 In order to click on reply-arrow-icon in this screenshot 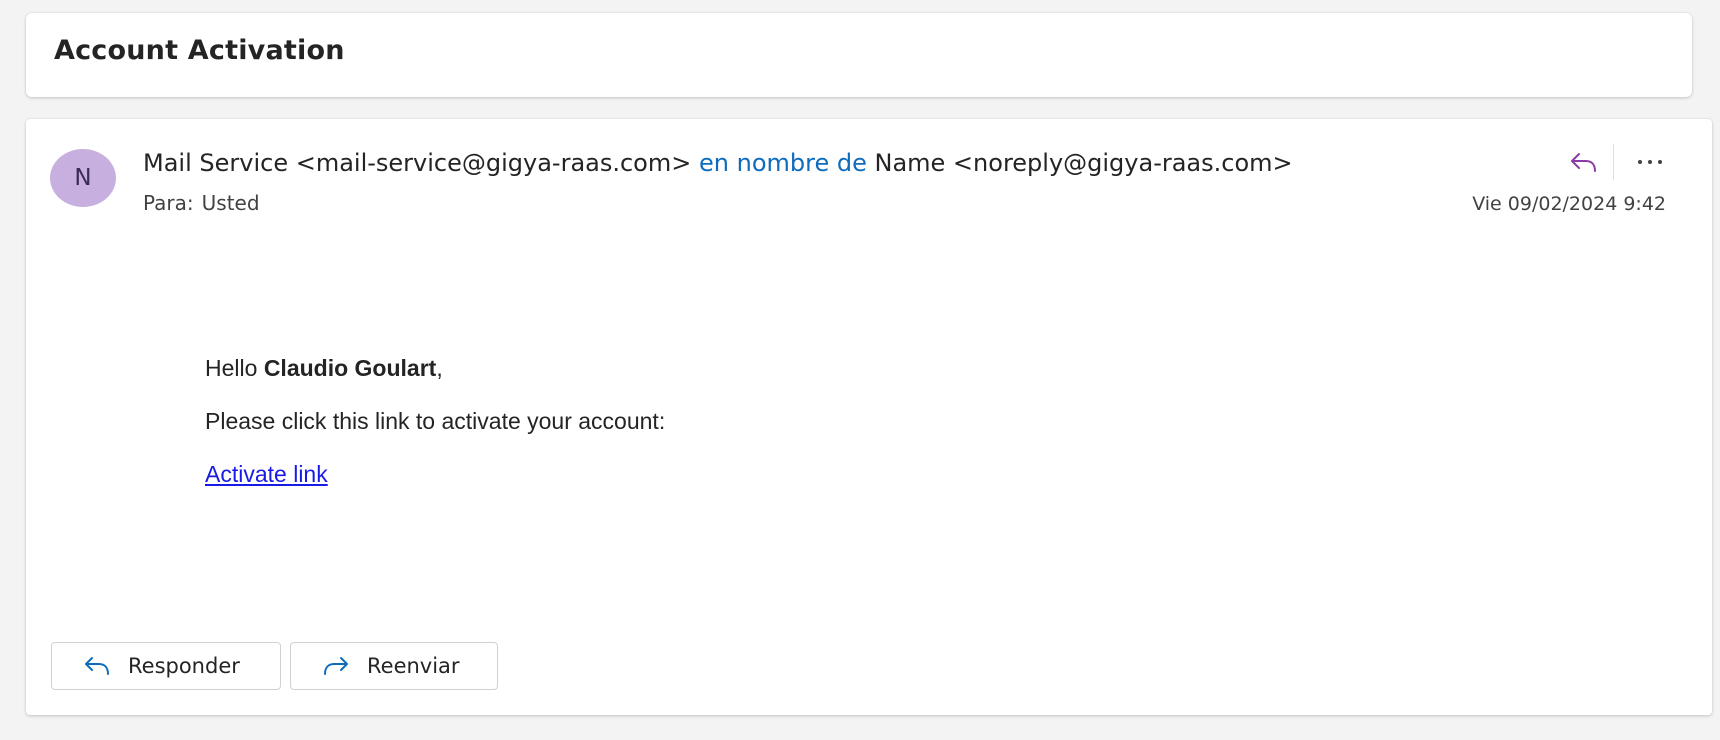, I will do `click(97, 666)`.